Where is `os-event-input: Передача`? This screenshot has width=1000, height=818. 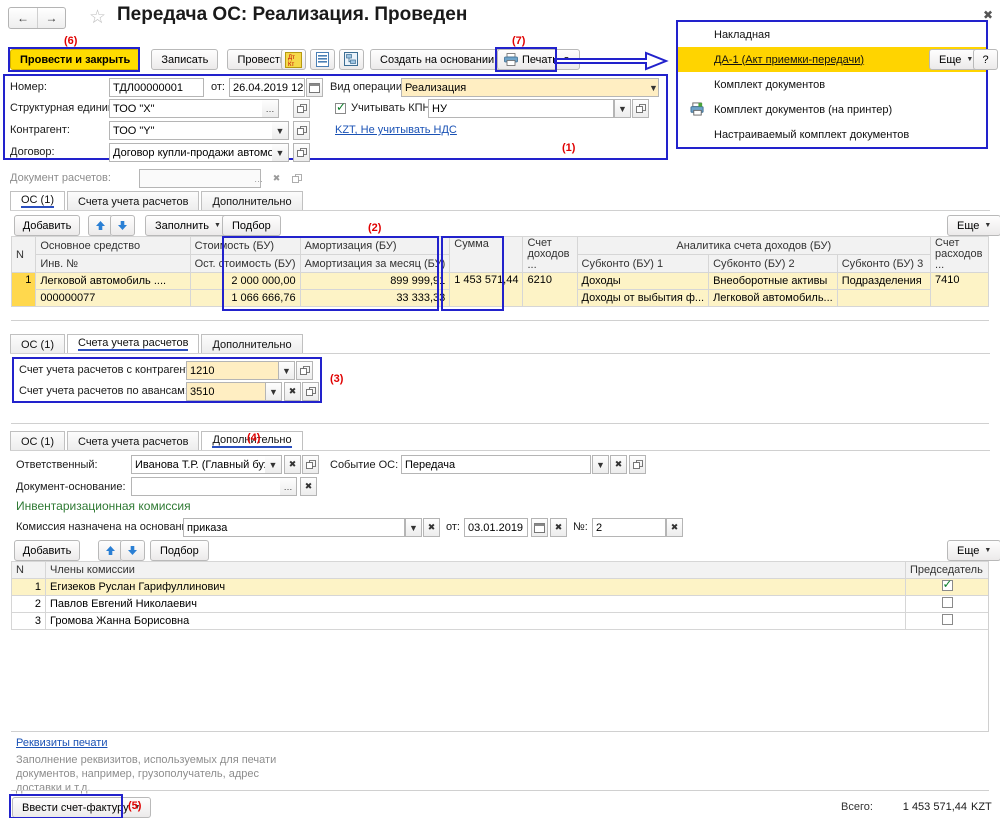 os-event-input: Передача is located at coordinates (496, 464).